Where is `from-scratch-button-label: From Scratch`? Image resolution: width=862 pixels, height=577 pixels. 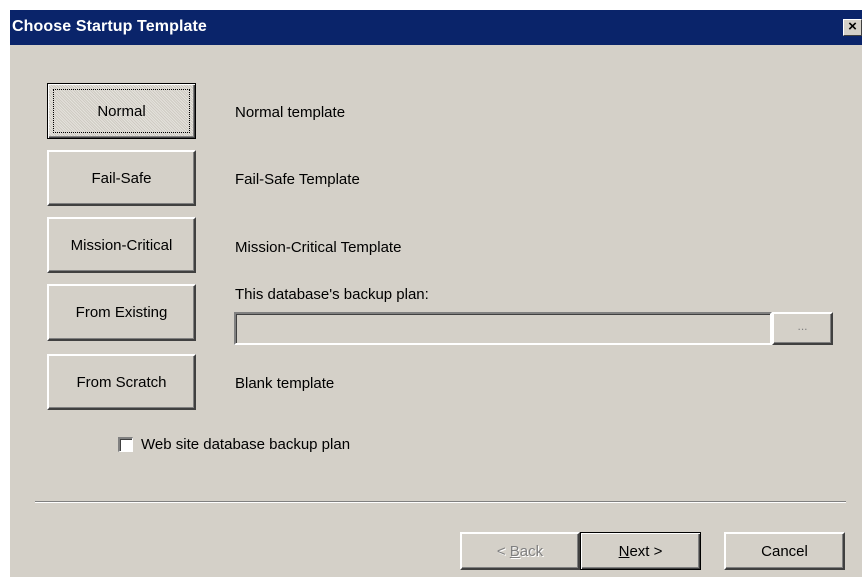 from-scratch-button-label: From Scratch is located at coordinates (121, 382).